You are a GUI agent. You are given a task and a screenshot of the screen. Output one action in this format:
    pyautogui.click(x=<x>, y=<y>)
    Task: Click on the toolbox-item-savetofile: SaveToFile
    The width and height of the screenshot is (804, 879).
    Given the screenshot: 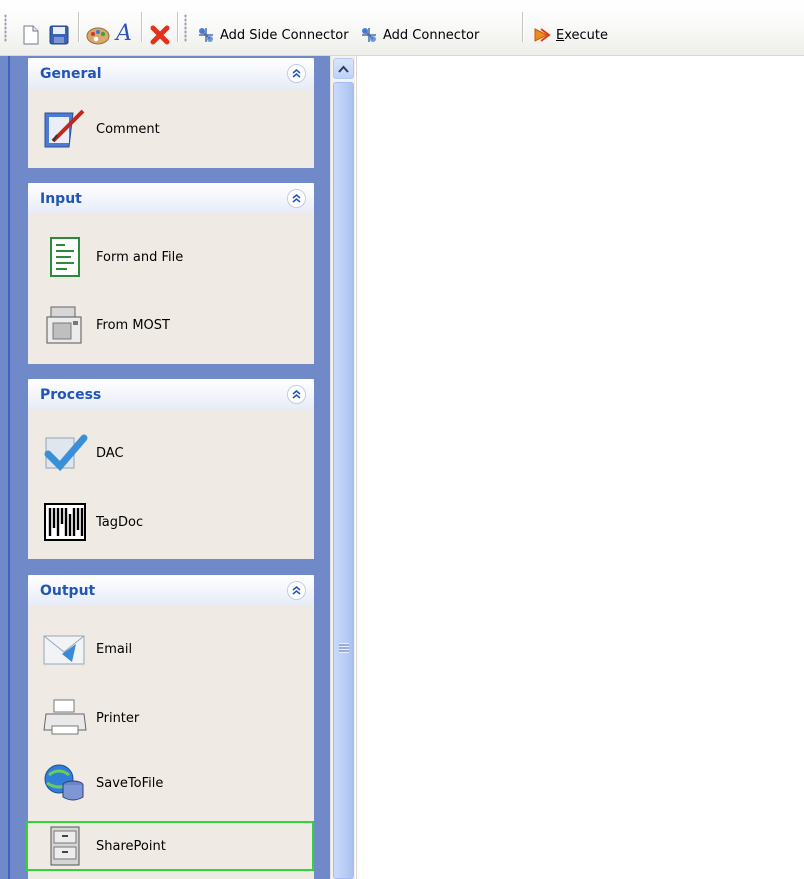 What is the action you would take?
    pyautogui.click(x=101, y=783)
    